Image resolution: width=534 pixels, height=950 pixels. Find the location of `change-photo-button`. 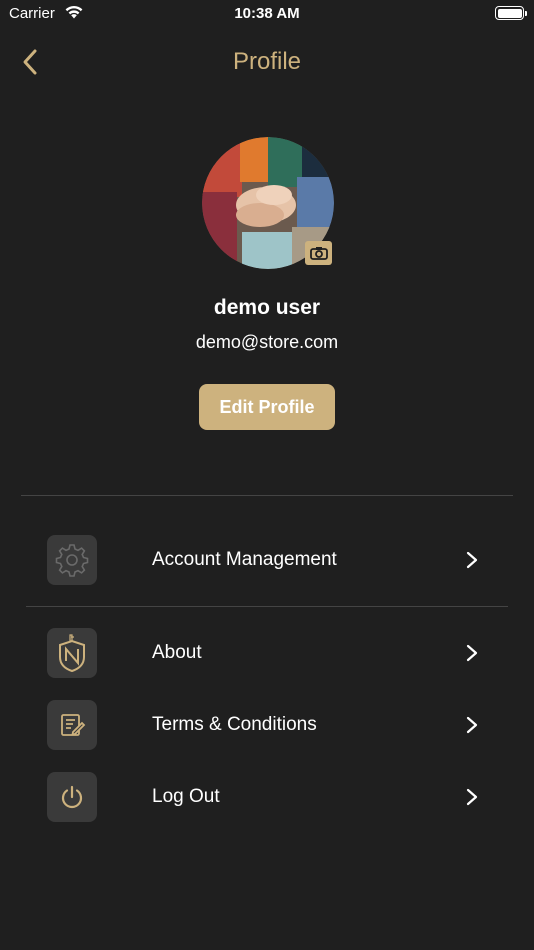

change-photo-button is located at coordinates (318, 253).